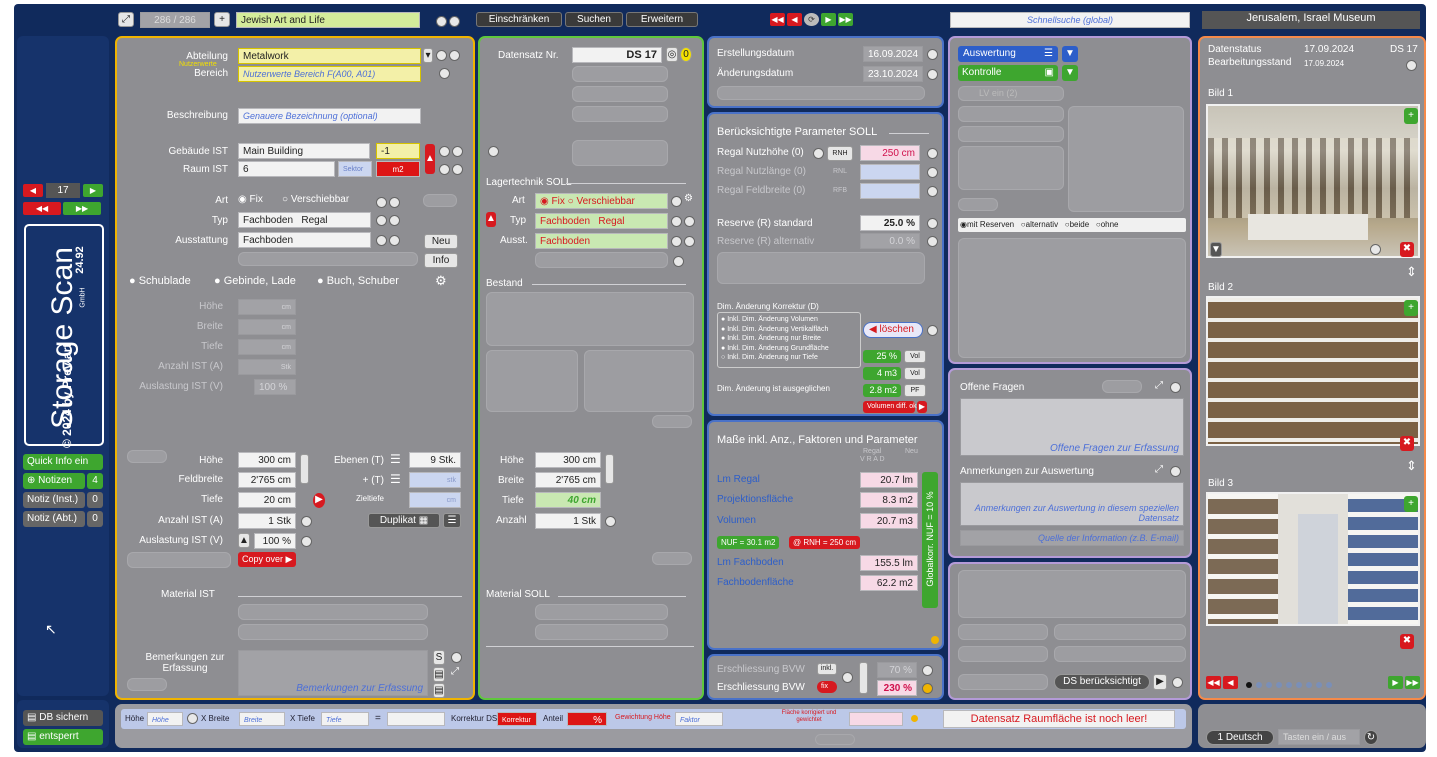  I want to click on anzahl-opt, so click(306, 521).